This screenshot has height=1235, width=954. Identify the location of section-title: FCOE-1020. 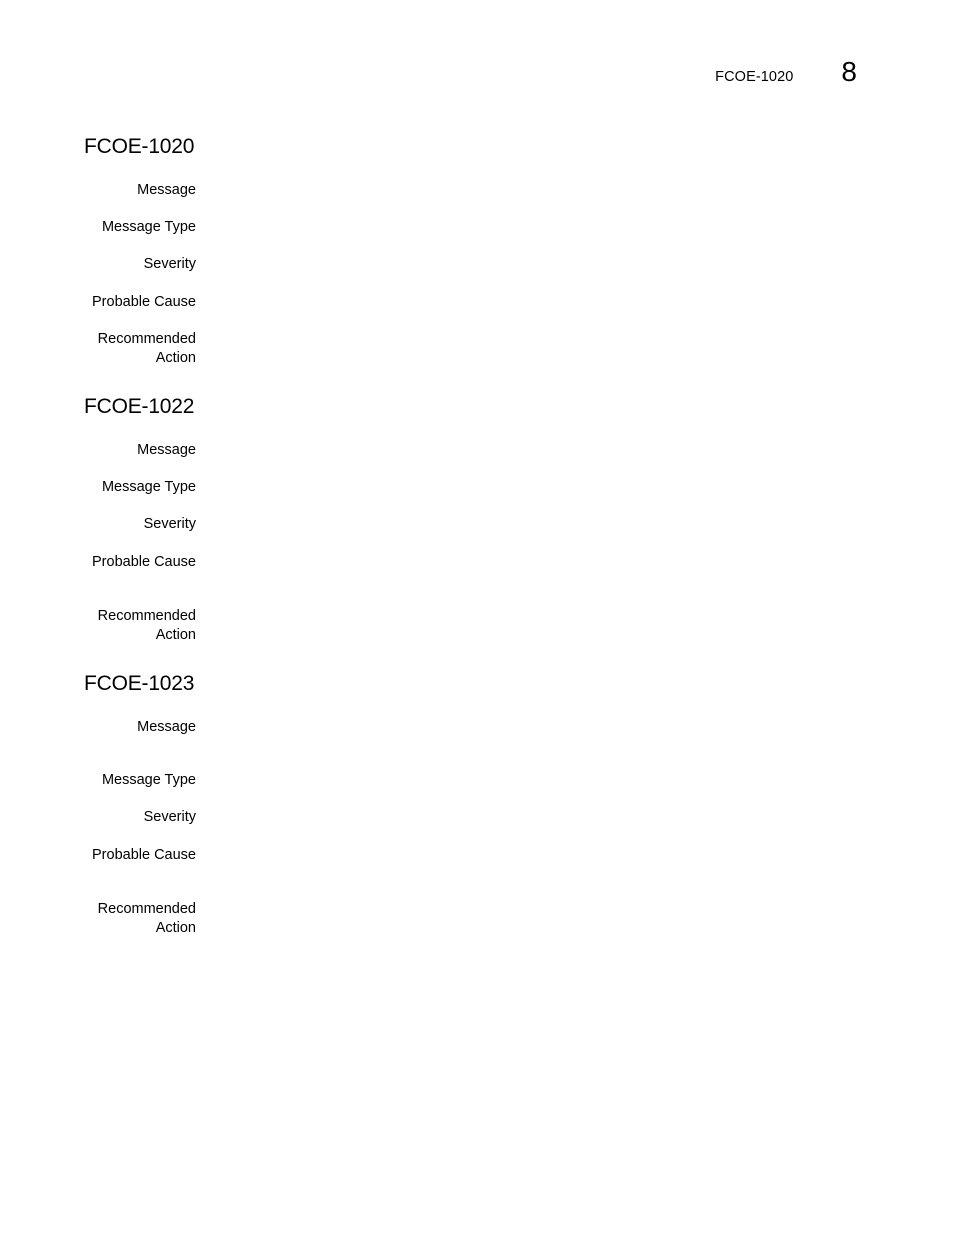
(139, 146).